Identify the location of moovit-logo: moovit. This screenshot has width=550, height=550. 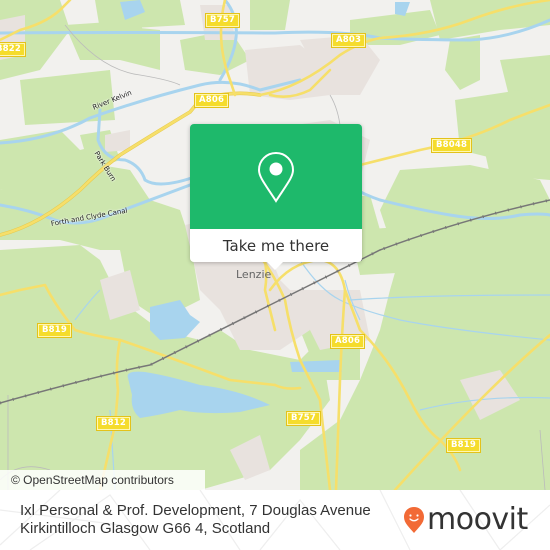
(465, 520).